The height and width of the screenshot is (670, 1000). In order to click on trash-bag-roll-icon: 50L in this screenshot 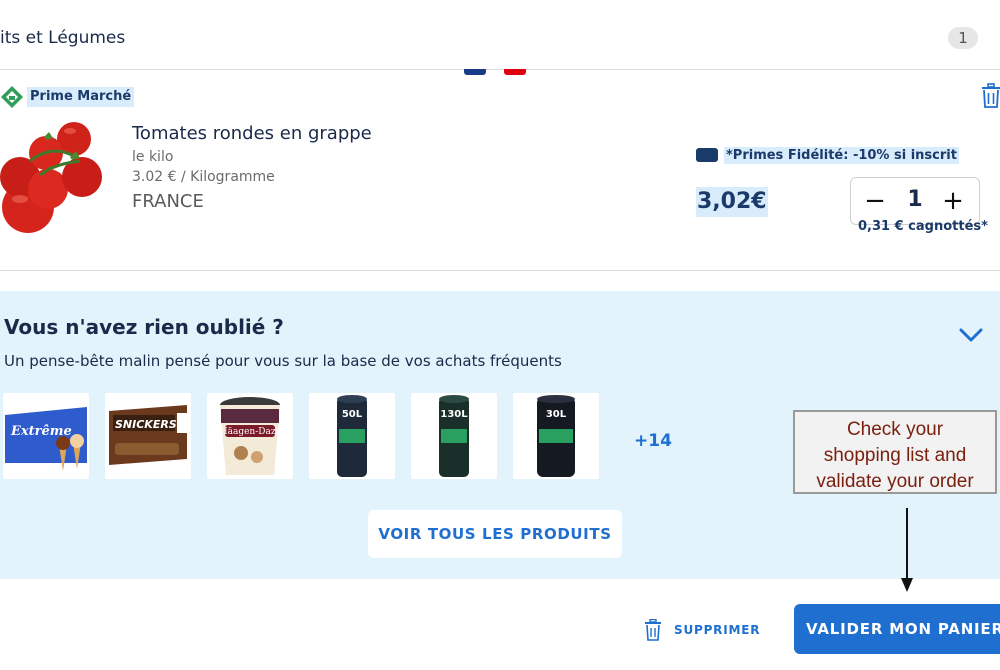, I will do `click(352, 436)`.